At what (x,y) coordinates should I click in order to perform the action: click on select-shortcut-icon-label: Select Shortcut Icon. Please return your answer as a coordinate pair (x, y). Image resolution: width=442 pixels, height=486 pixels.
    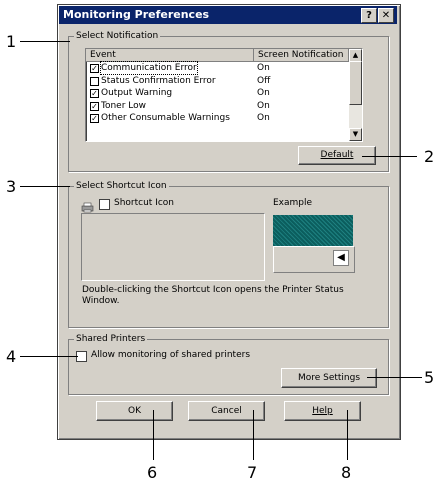
    Looking at the image, I should click on (121, 186).